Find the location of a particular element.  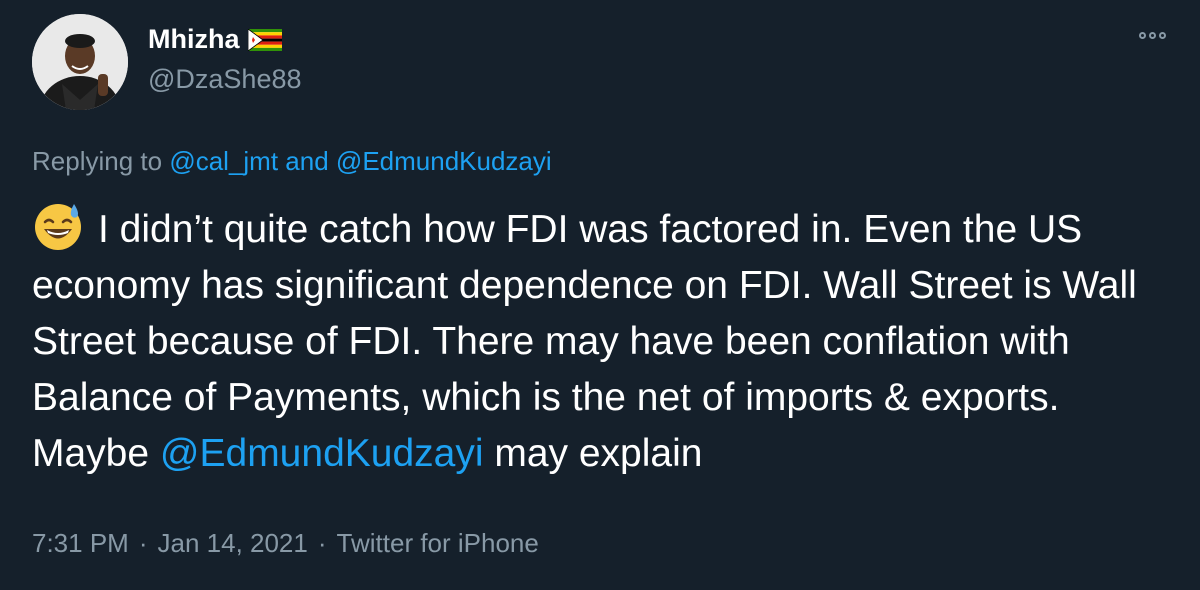

zimbabwe-flag-icon is located at coordinates (264, 39).